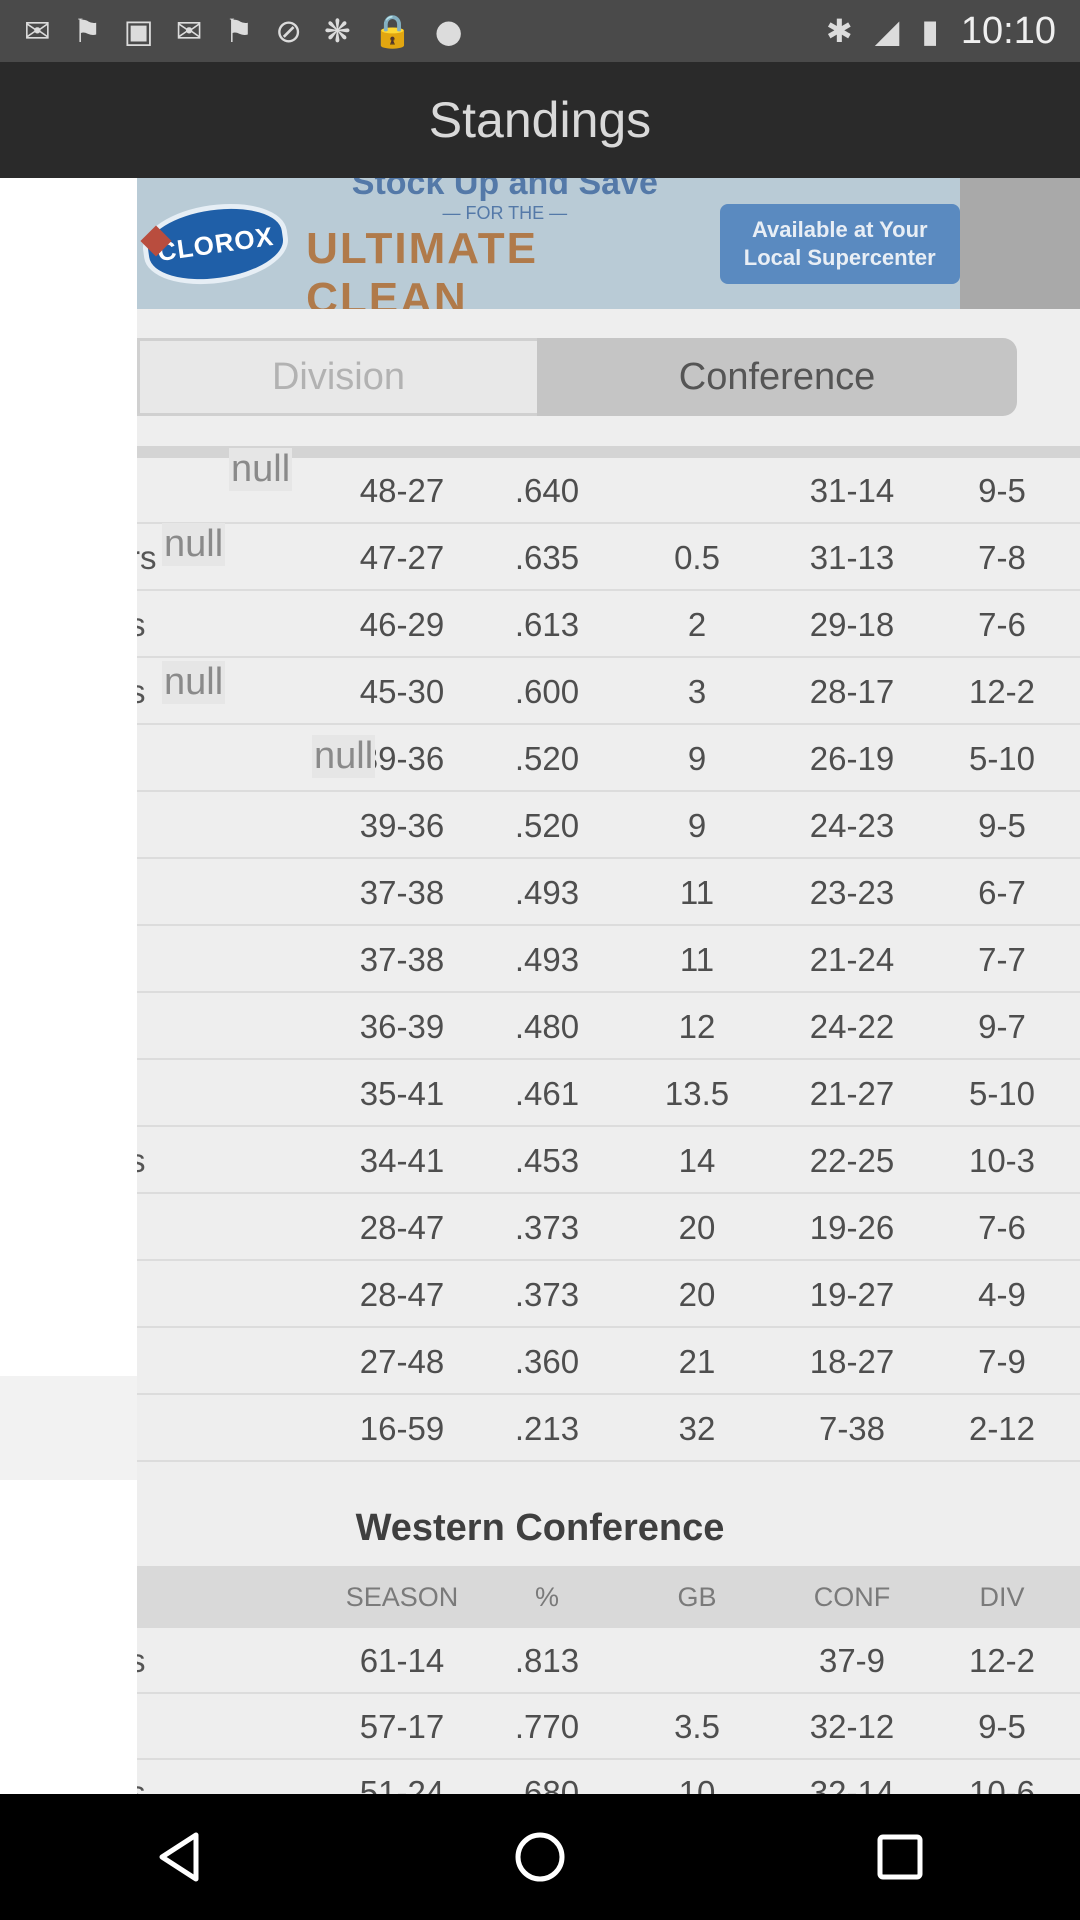 This screenshot has height=1920, width=1080. What do you see at coordinates (777, 377) in the screenshot?
I see `tab-conference: Conference` at bounding box center [777, 377].